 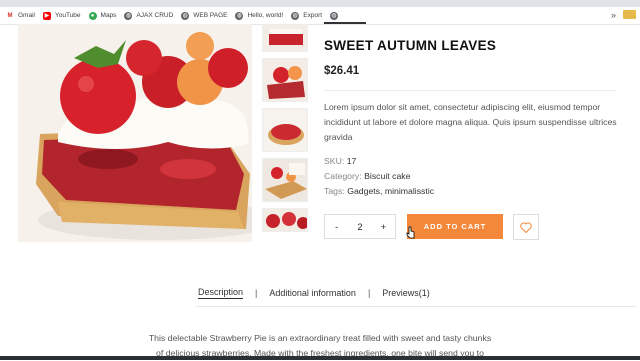 What do you see at coordinates (351, 161) in the screenshot?
I see `sku-value: 17` at bounding box center [351, 161].